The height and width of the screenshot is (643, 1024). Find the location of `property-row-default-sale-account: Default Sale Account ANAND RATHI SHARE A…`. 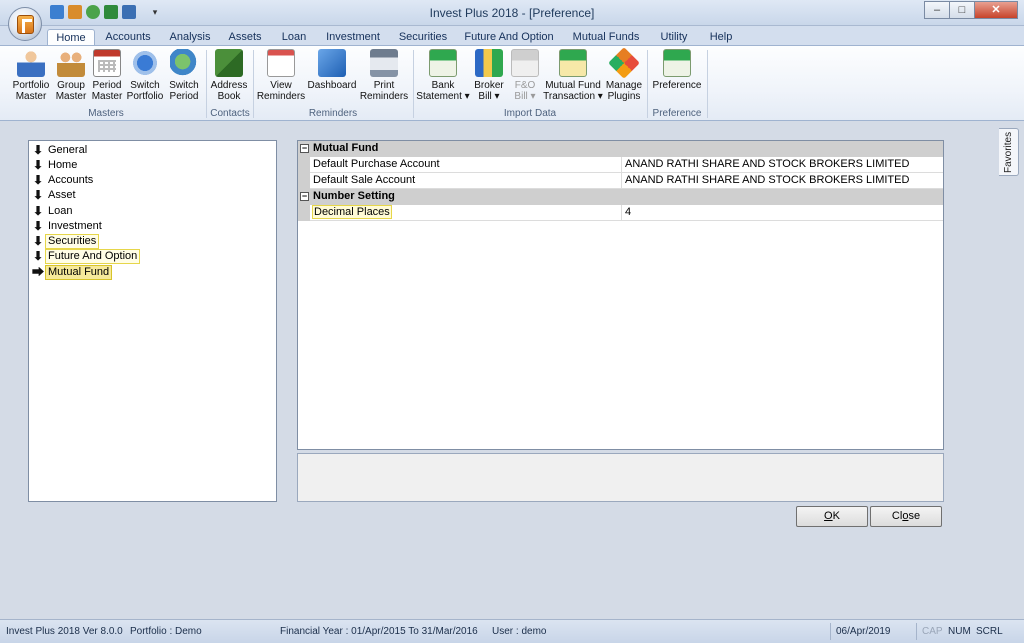

property-row-default-sale-account: Default Sale Account ANAND RATHI SHARE A… is located at coordinates (620, 181).